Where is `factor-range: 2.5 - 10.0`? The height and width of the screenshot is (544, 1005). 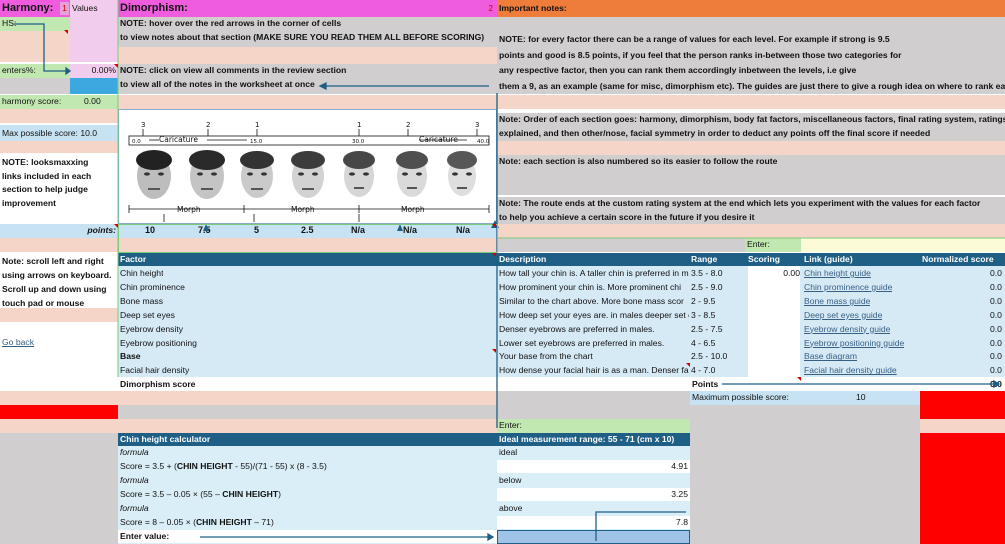 factor-range: 2.5 - 10.0 is located at coordinates (709, 356).